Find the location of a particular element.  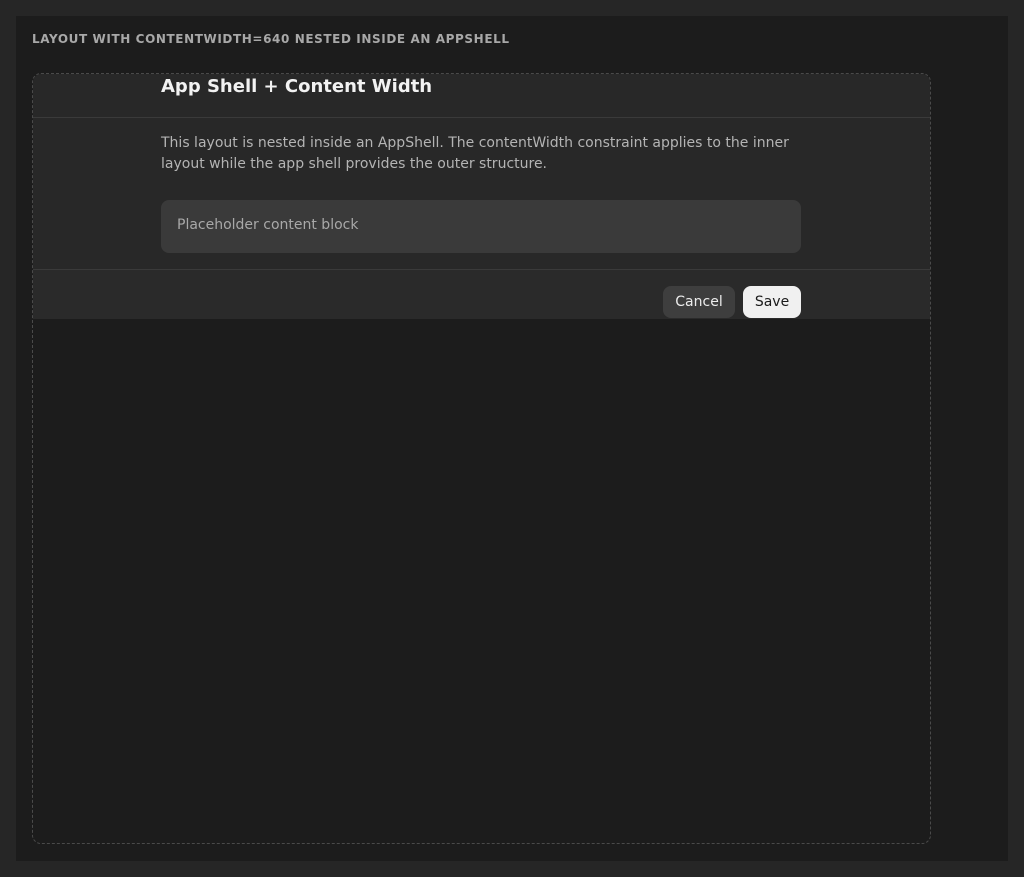

layout-header: App Shell + Content Width is located at coordinates (481, 96).